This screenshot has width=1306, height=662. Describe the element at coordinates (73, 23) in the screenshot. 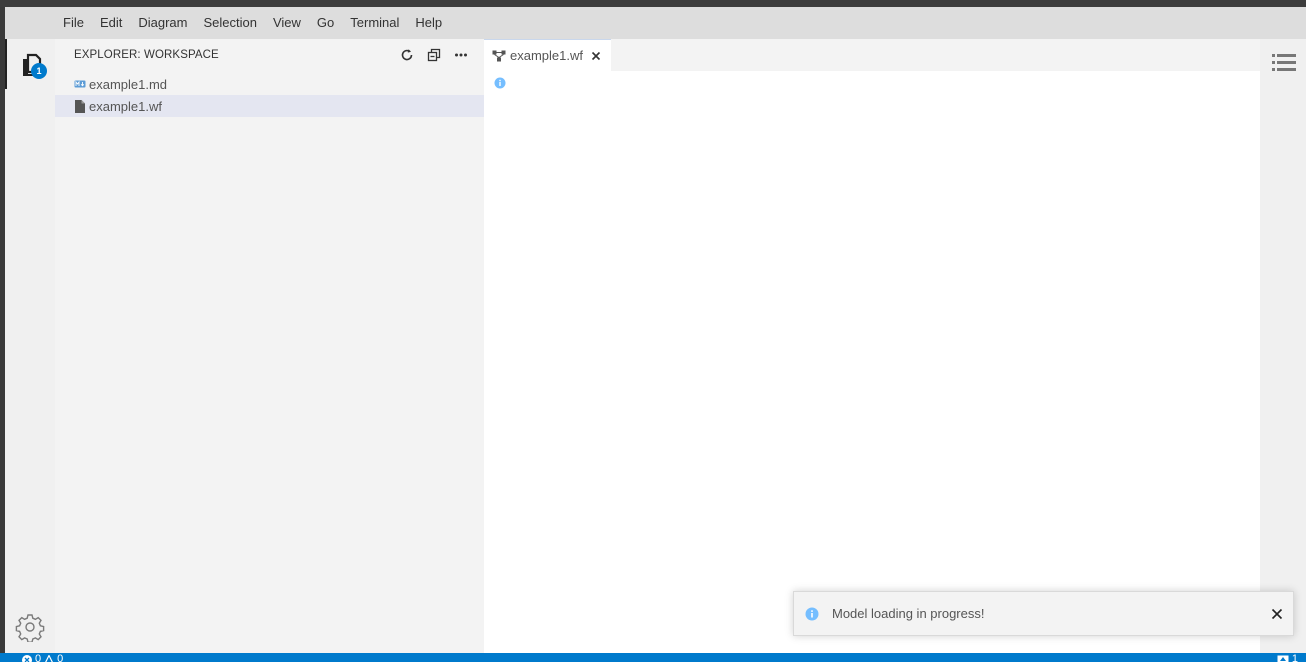

I see `menu-file: File` at that location.